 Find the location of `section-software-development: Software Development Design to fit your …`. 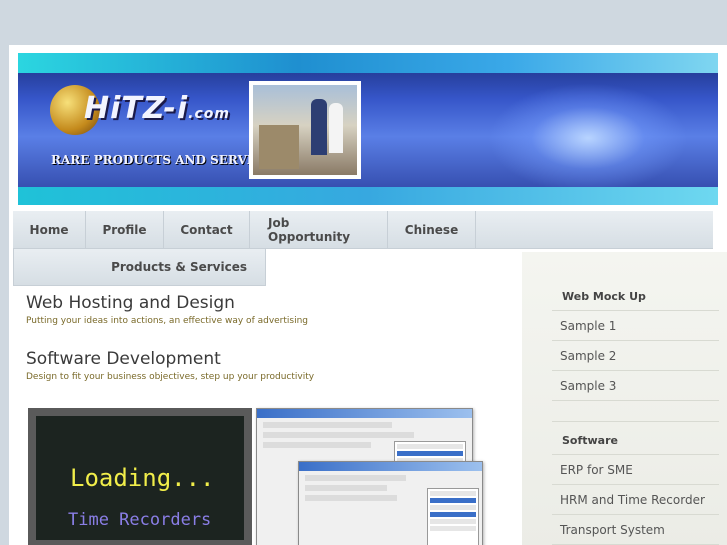

section-software-development: Software Development Design to fit your … is located at coordinates (271, 365).